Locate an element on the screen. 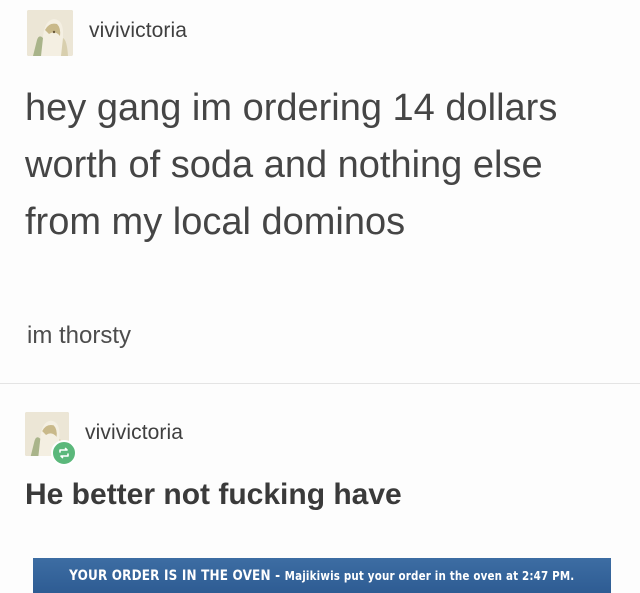 The image size is (640, 593). avatar-icon is located at coordinates (50, 33).